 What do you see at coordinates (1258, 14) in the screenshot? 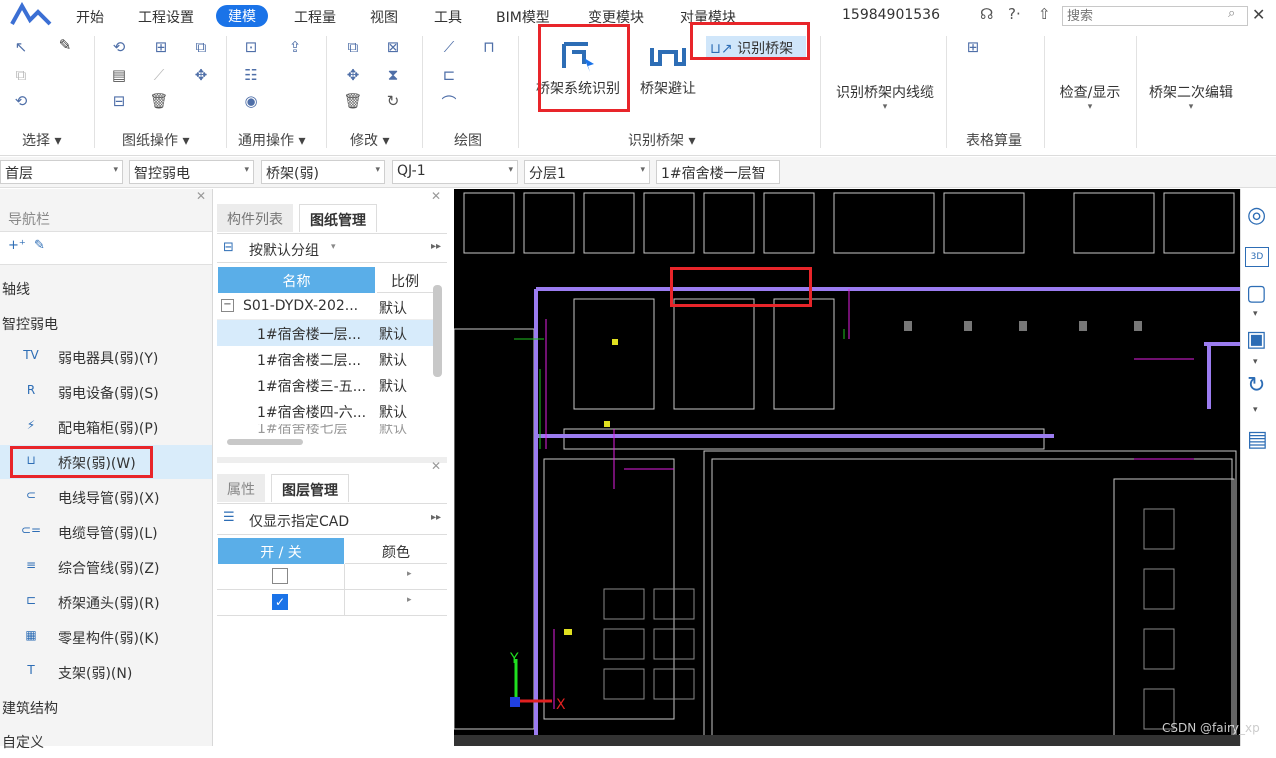
I see `close-icon: ✕` at bounding box center [1258, 14].